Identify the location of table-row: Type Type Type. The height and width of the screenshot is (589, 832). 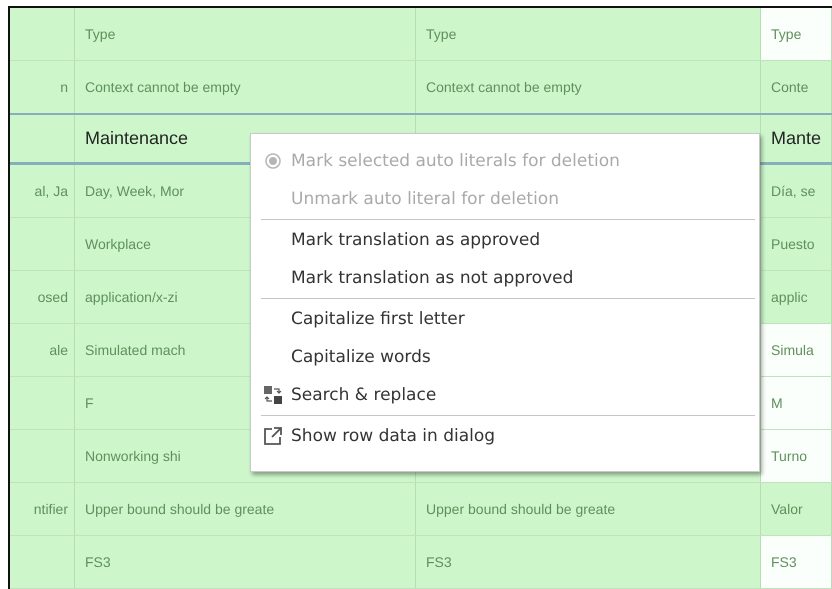
(421, 34).